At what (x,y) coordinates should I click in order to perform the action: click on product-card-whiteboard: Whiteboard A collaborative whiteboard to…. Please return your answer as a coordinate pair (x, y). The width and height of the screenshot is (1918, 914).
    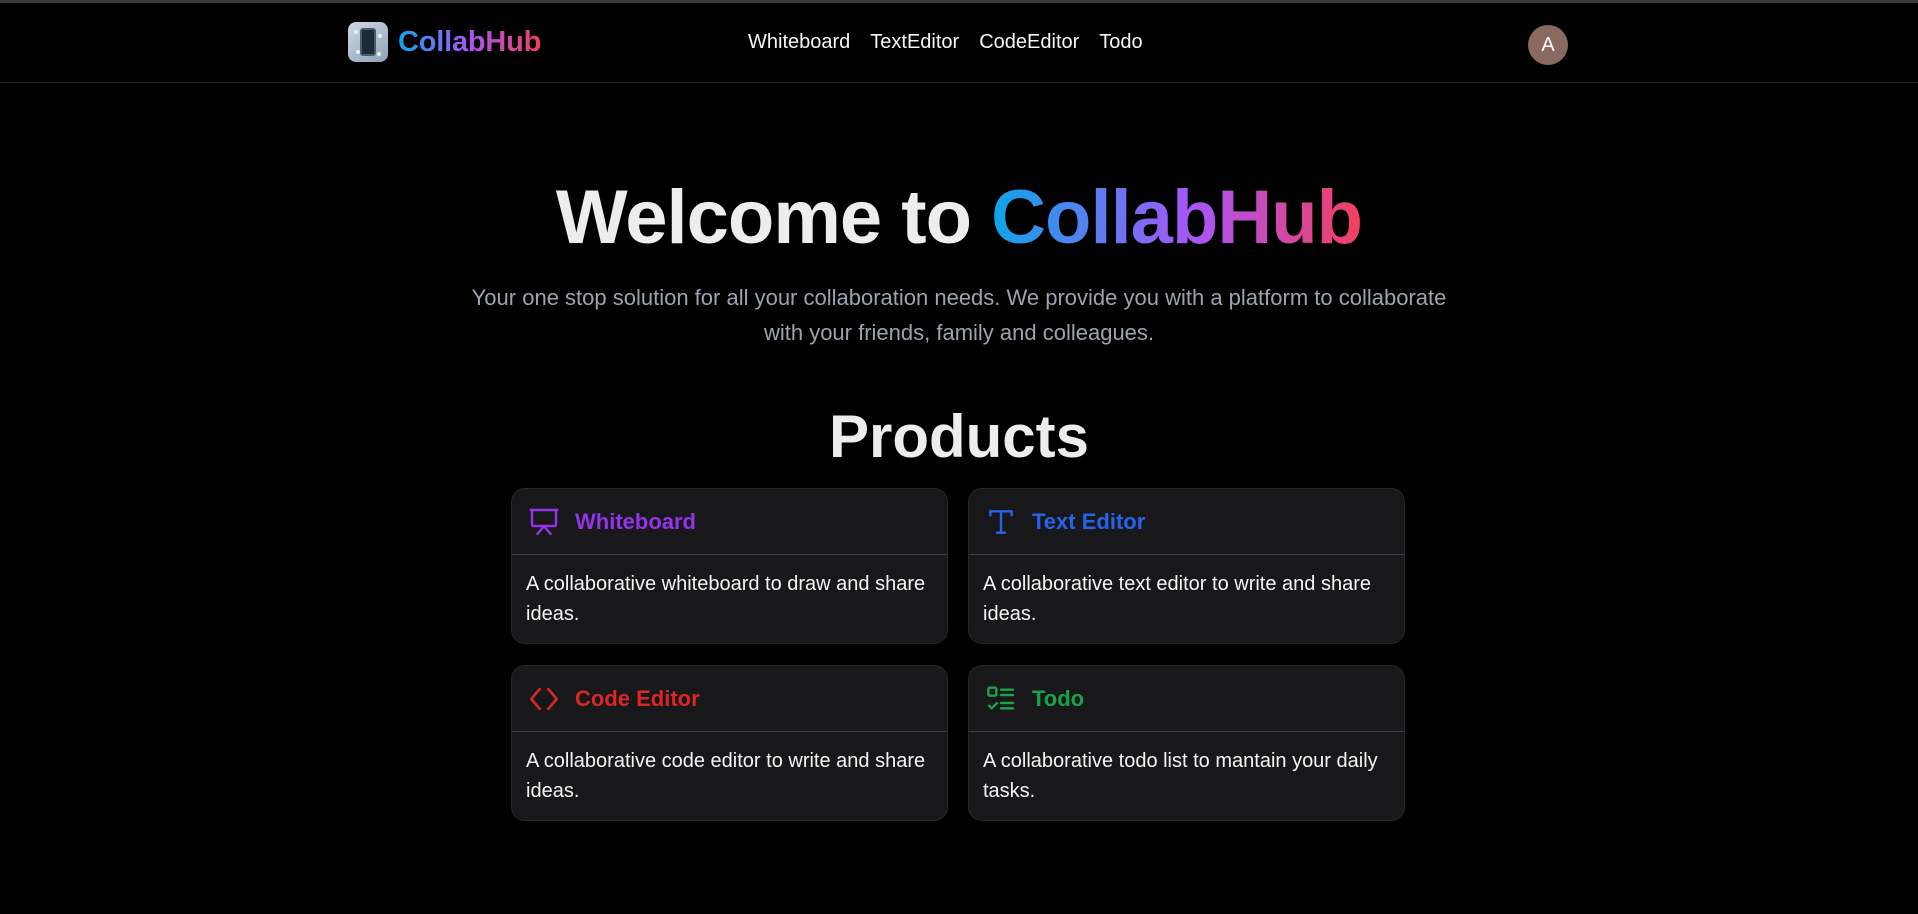
    Looking at the image, I should click on (729, 566).